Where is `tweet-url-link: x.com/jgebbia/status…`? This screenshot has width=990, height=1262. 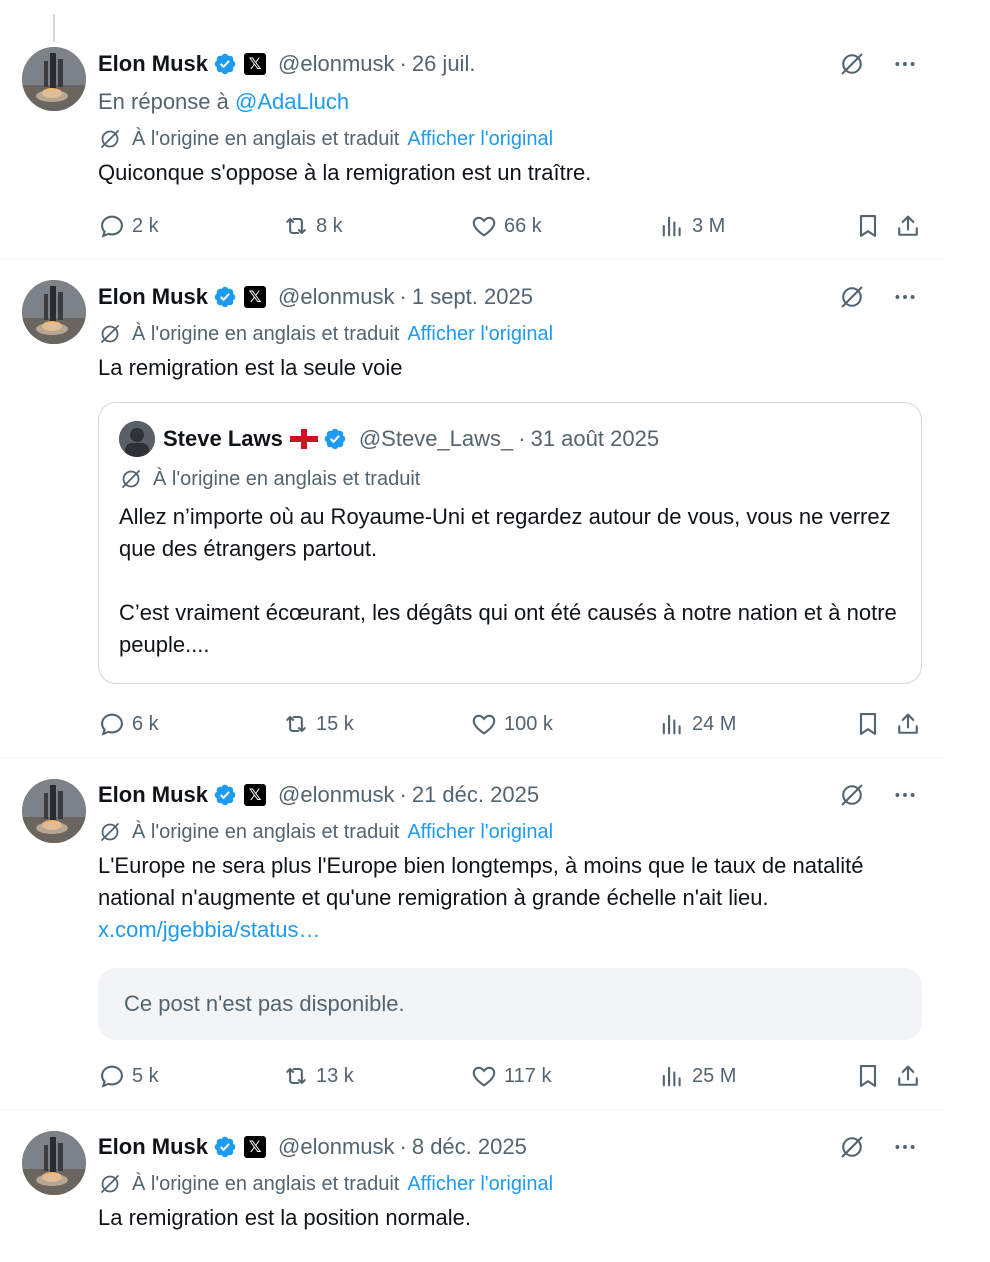
tweet-url-link: x.com/jgebbia/status… is located at coordinates (209, 929).